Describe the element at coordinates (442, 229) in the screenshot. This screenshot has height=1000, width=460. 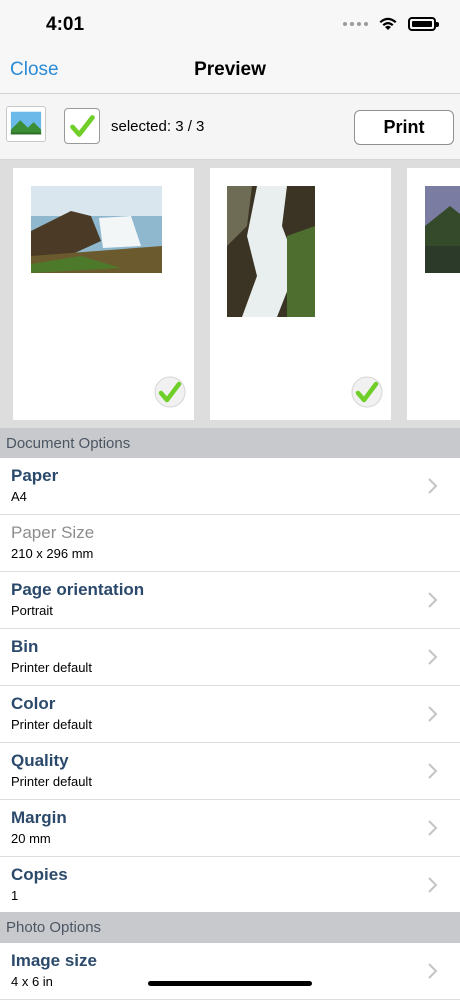
I see `mountain-lake-image` at that location.